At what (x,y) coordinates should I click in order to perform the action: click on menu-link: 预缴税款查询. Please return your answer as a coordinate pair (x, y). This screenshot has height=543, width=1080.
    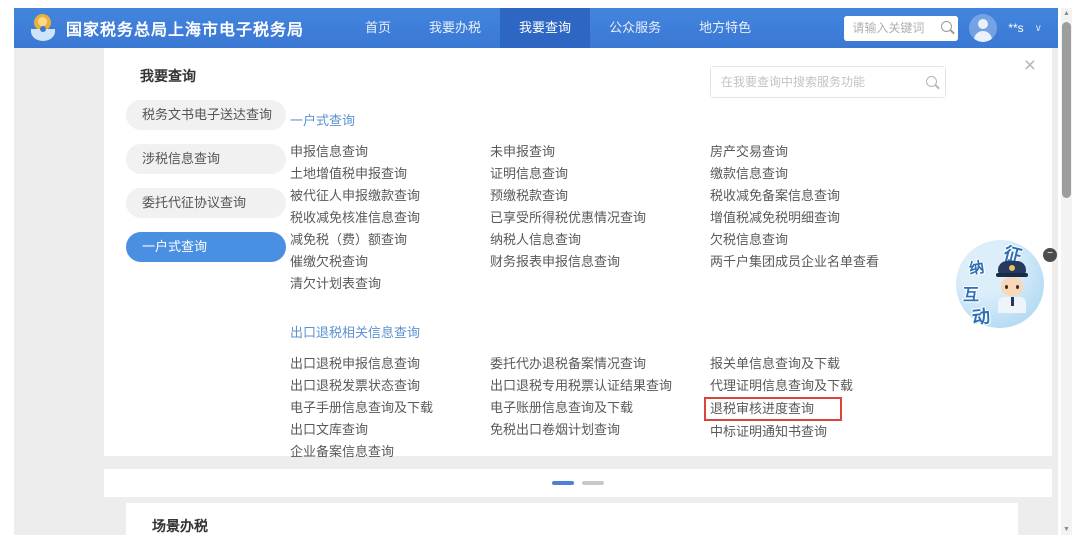
    Looking at the image, I should click on (529, 196).